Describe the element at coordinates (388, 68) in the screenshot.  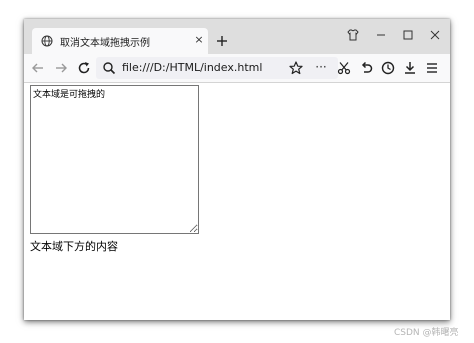
I see `history-clock-icon` at that location.